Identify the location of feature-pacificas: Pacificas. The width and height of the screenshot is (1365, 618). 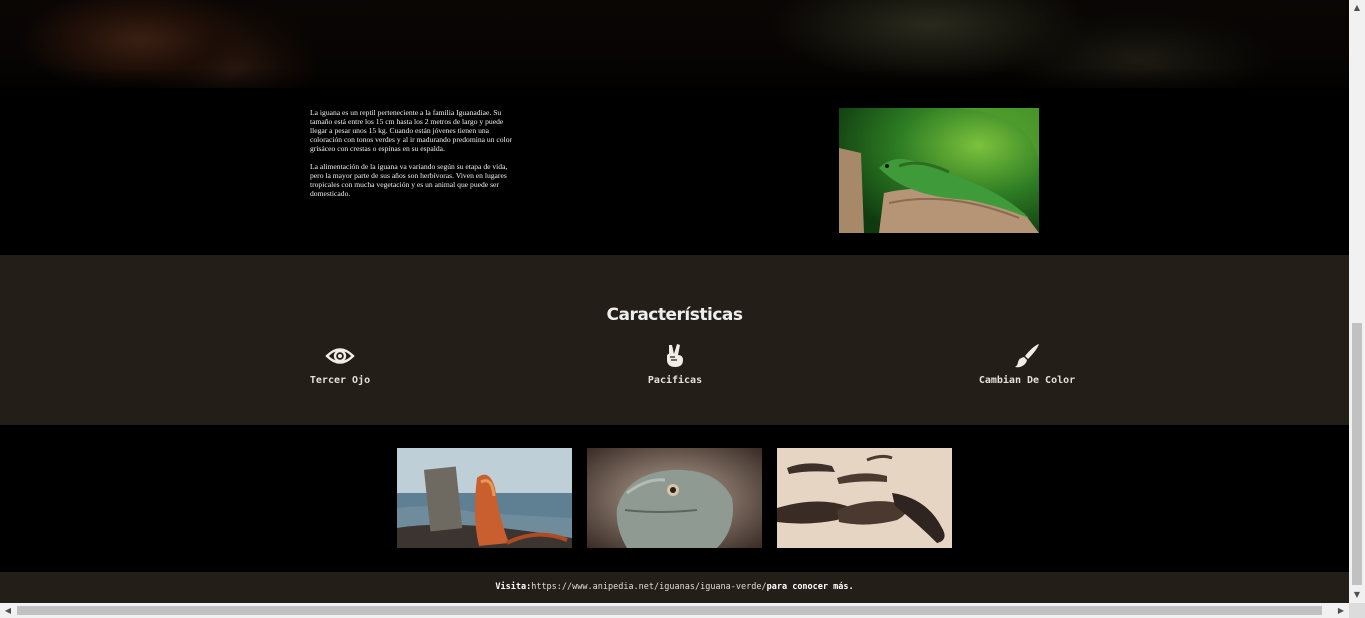
(675, 364).